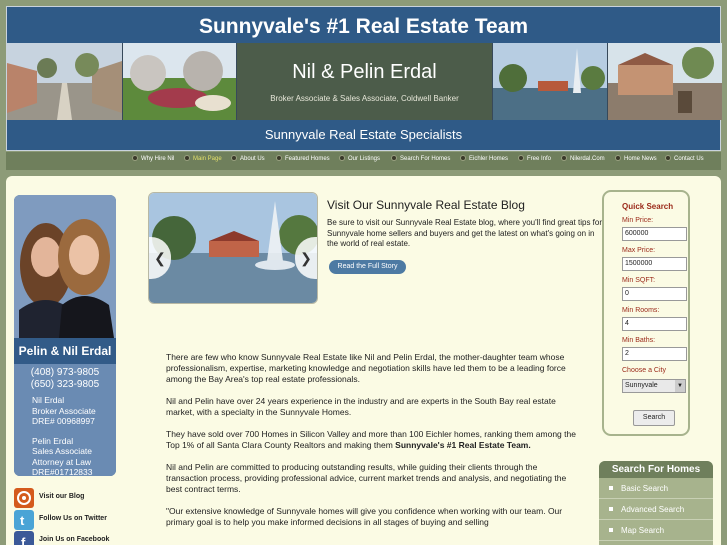 The width and height of the screenshot is (727, 545). What do you see at coordinates (648, 206) in the screenshot?
I see `quick-search-title: Quick Search` at bounding box center [648, 206].